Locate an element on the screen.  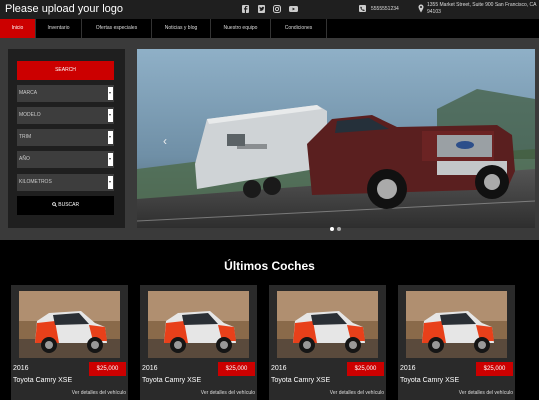
select-marca: MARCA is located at coordinates (65, 93).